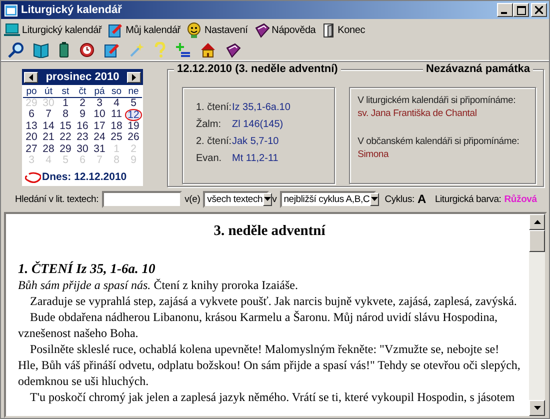  Describe the element at coordinates (236, 199) in the screenshot. I see `text-scope-dropdown: všech textech` at that location.